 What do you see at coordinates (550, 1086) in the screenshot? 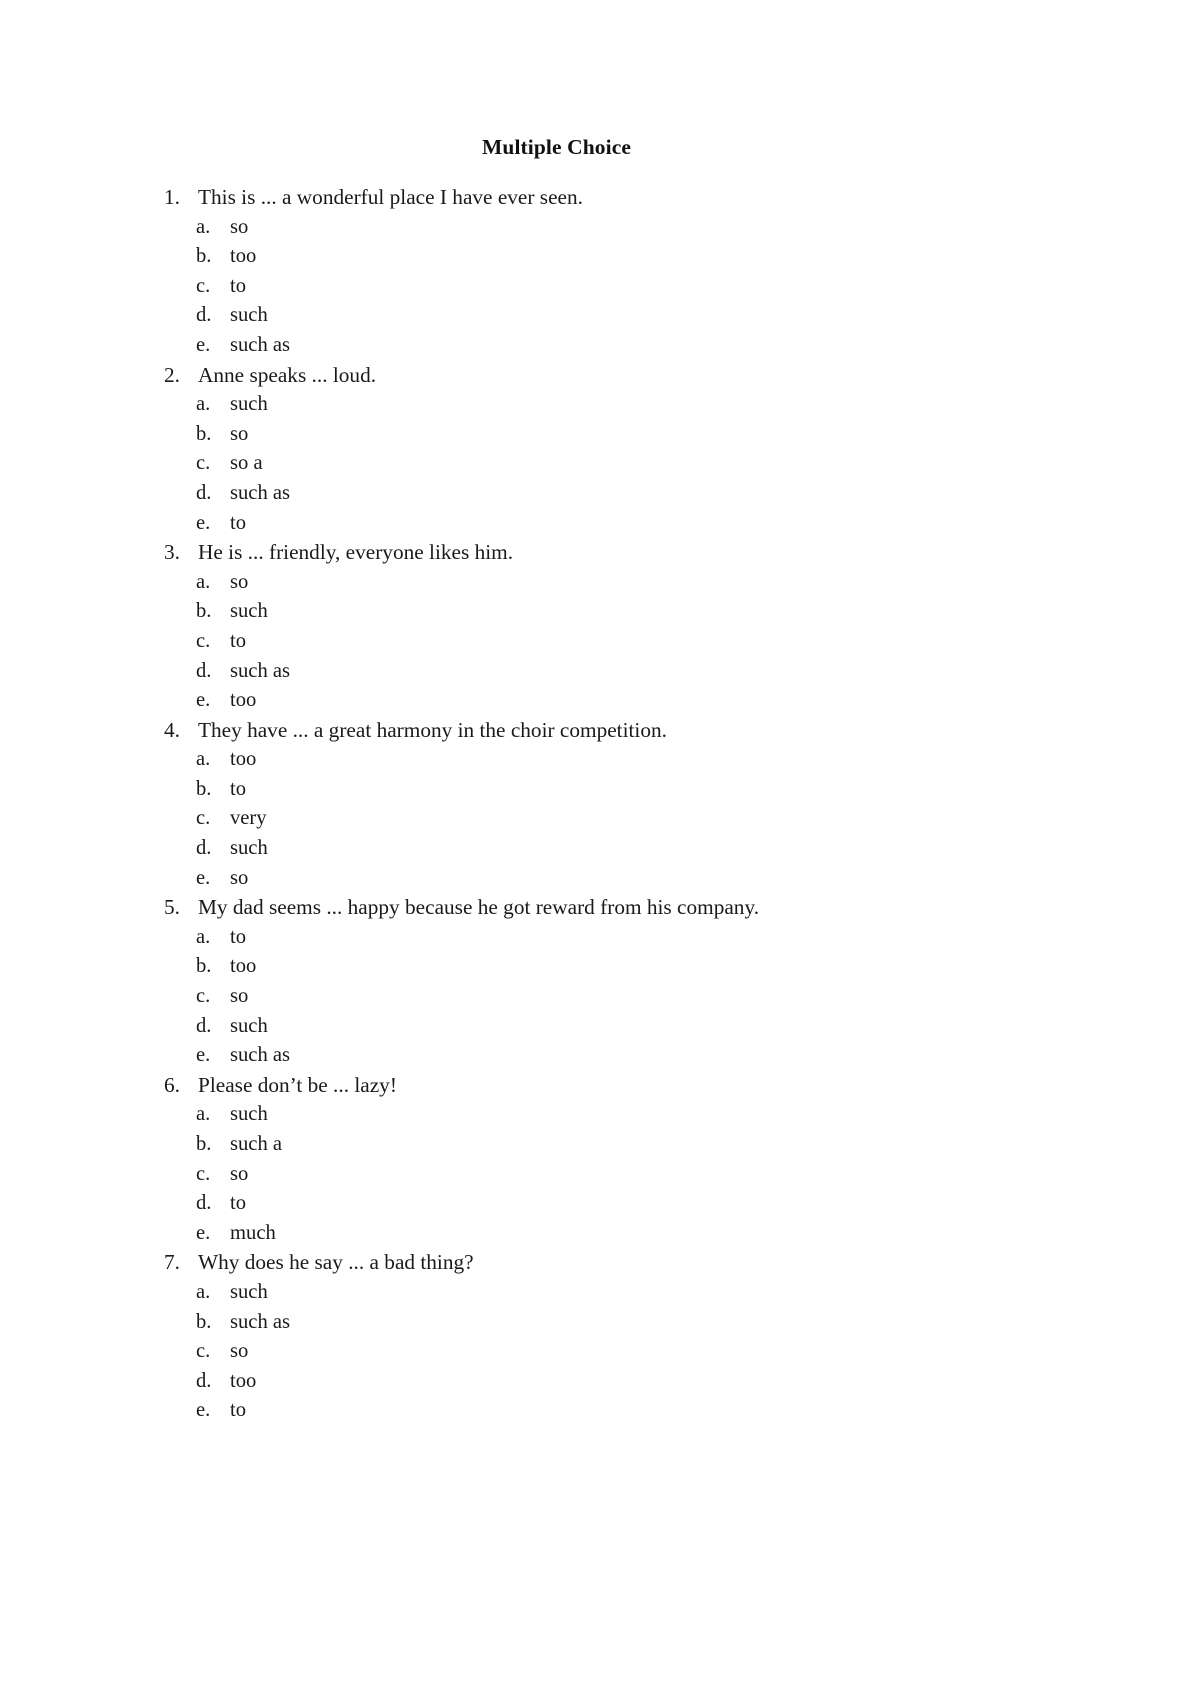
I see `question-line: 6. Please don’t be ... lazy!` at bounding box center [550, 1086].